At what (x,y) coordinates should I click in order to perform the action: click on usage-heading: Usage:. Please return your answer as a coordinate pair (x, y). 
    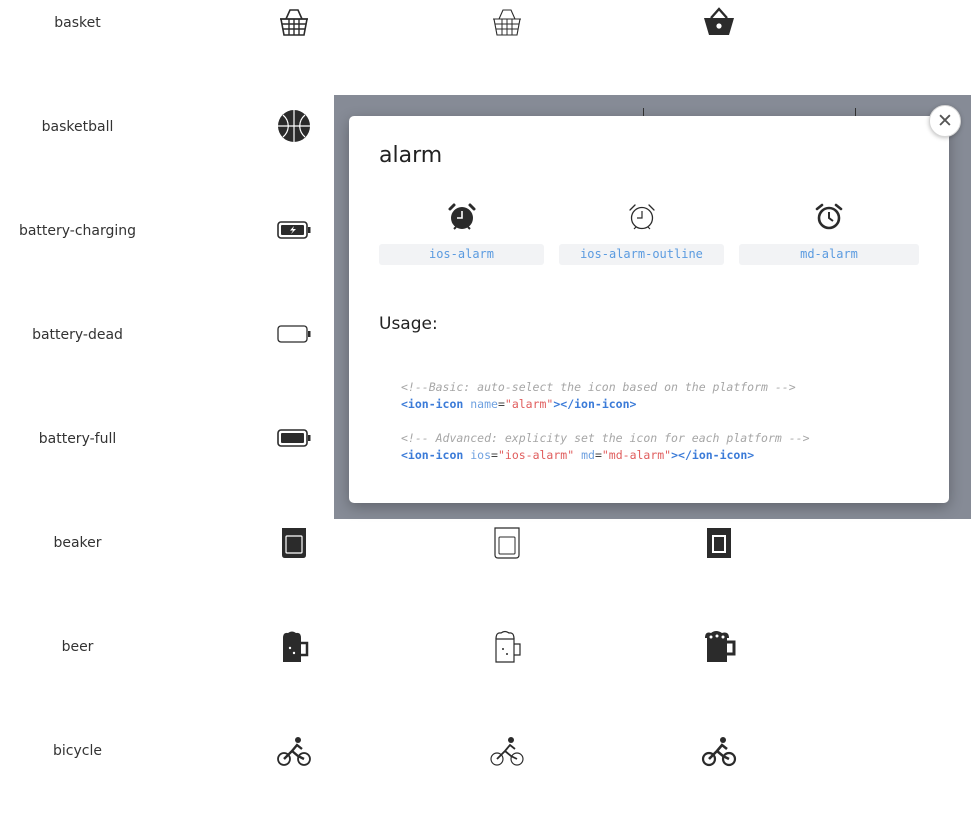
    Looking at the image, I should click on (408, 324).